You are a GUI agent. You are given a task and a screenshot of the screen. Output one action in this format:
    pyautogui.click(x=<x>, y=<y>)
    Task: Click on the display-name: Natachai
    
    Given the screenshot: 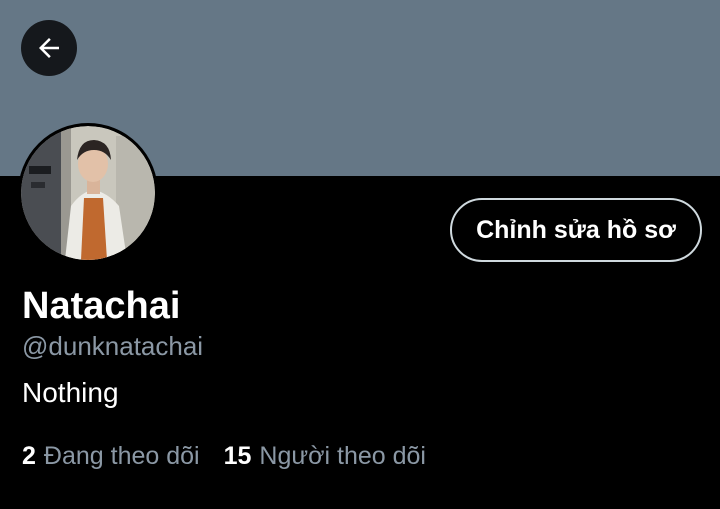 What is the action you would take?
    pyautogui.click(x=101, y=306)
    